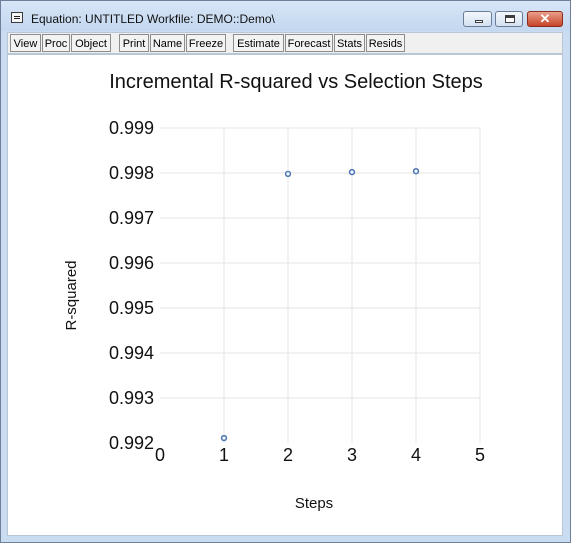 This screenshot has height=543, width=571. What do you see at coordinates (131, 308) in the screenshot?
I see `y-tick-label: 0.995` at bounding box center [131, 308].